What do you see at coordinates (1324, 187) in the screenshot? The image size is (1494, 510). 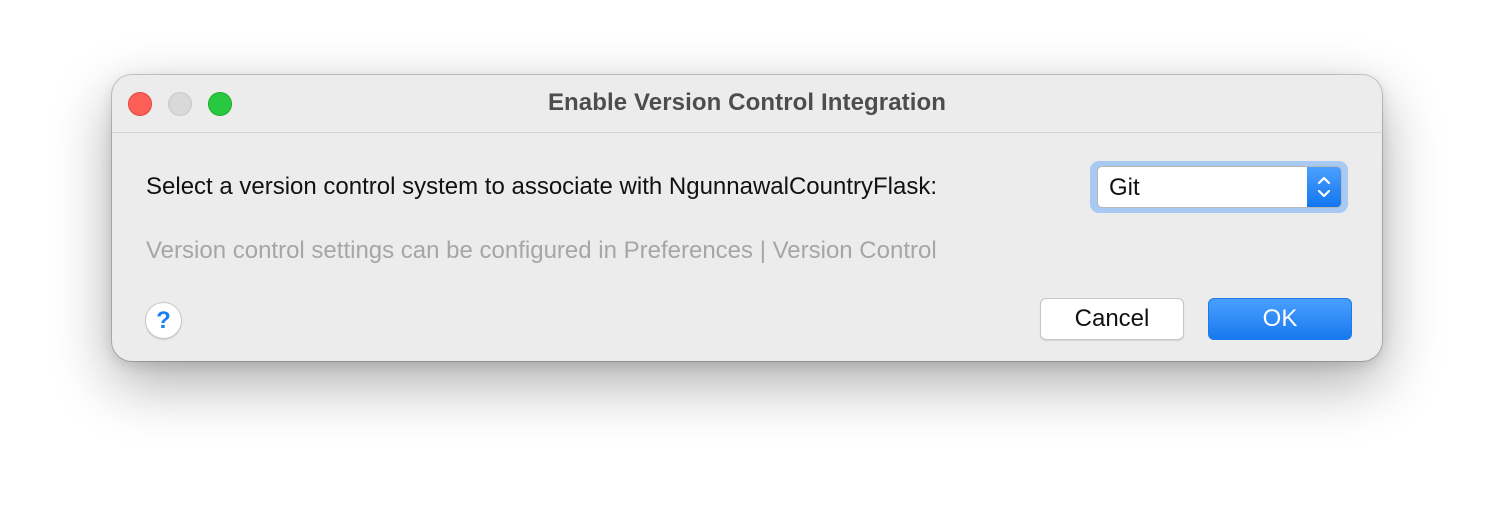 I see `up-down-chevrons-icon` at bounding box center [1324, 187].